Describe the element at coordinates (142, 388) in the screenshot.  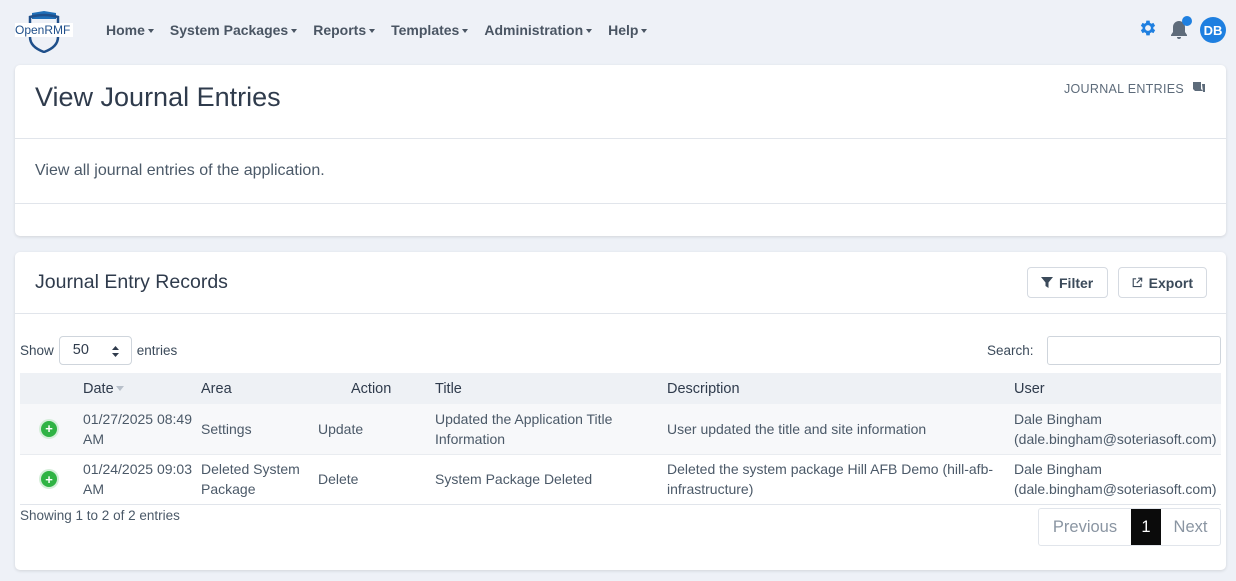
I see `col-date: Date` at that location.